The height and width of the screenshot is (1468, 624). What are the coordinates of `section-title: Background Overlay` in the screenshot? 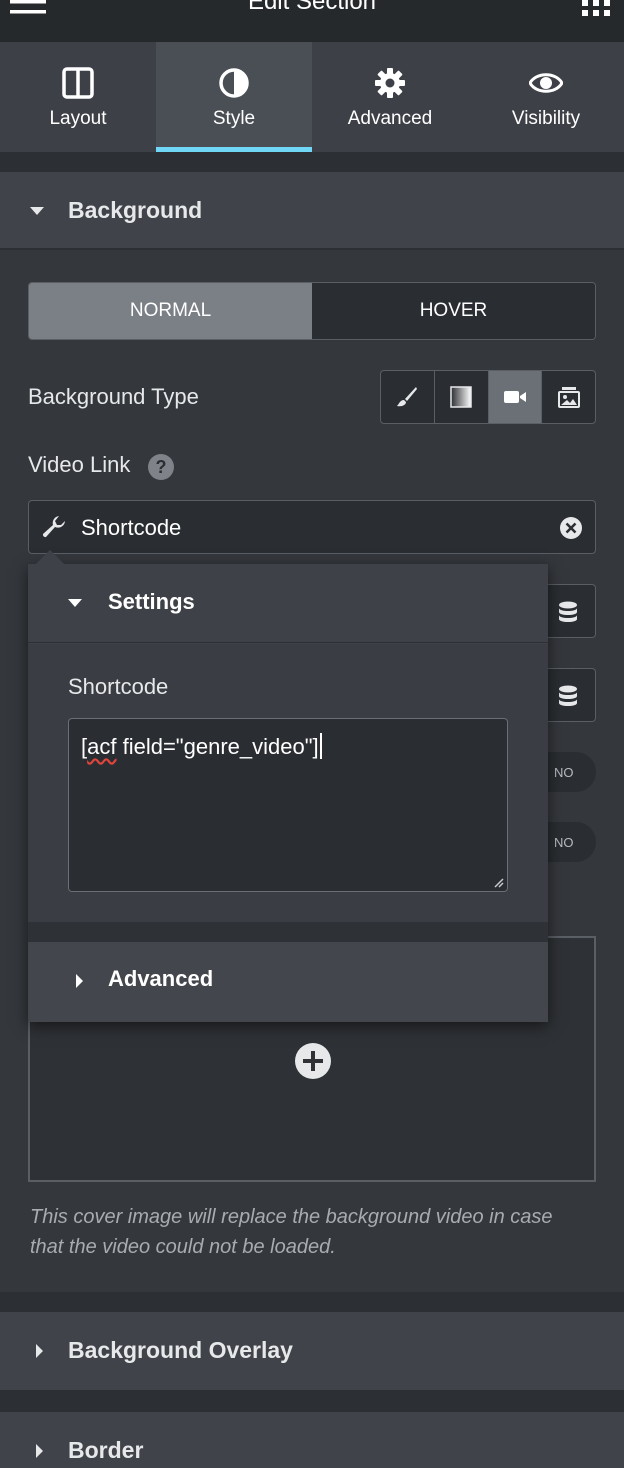 It's located at (180, 1350).